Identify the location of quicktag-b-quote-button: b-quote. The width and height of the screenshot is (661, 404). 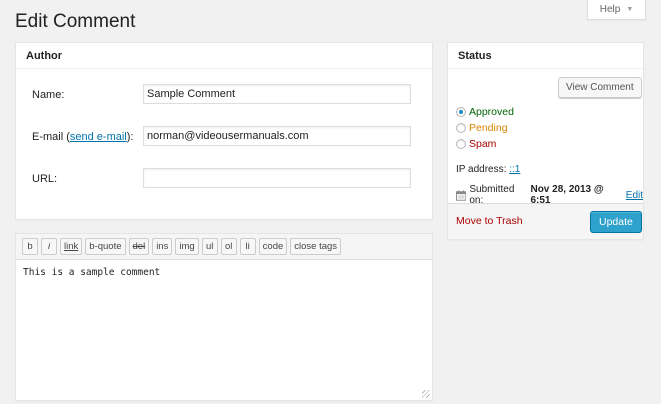
(105, 246).